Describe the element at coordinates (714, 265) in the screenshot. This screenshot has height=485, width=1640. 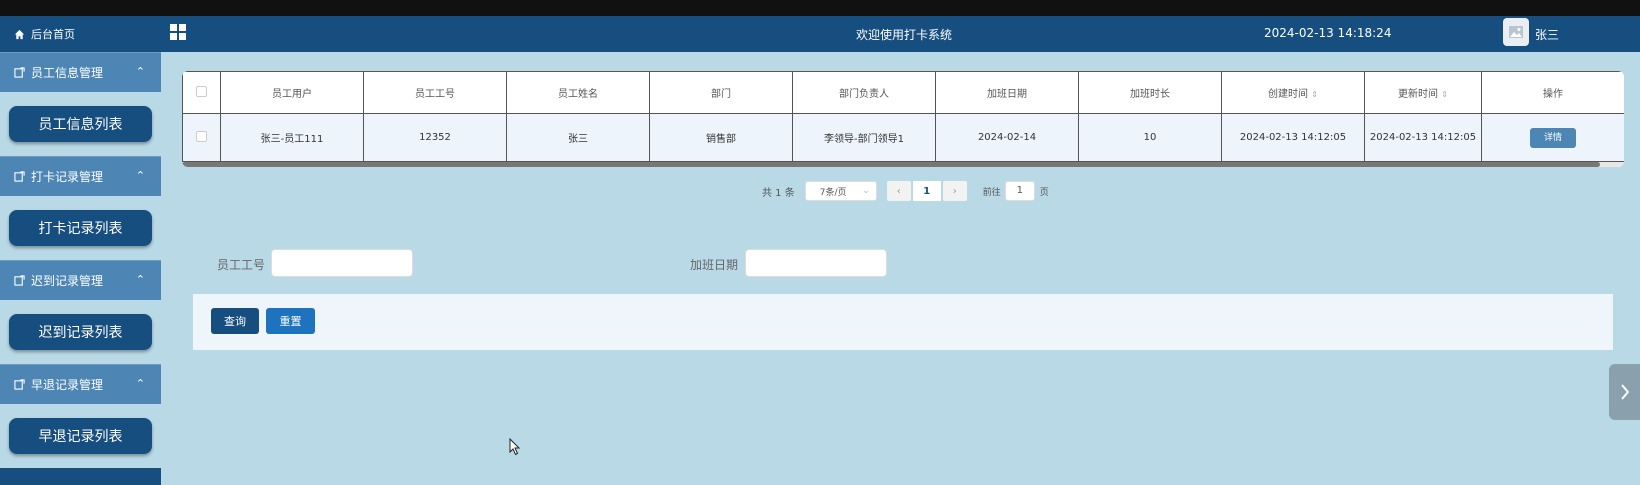
I see `ot-date-label: 加班日期` at that location.